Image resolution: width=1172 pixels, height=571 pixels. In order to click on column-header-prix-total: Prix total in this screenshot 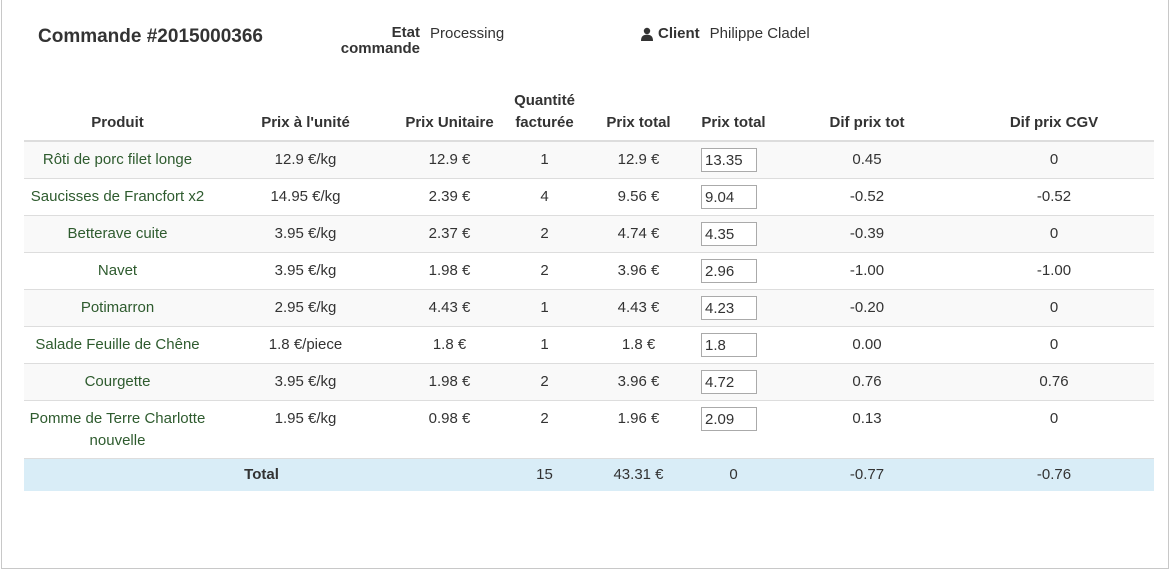, I will do `click(638, 115)`.